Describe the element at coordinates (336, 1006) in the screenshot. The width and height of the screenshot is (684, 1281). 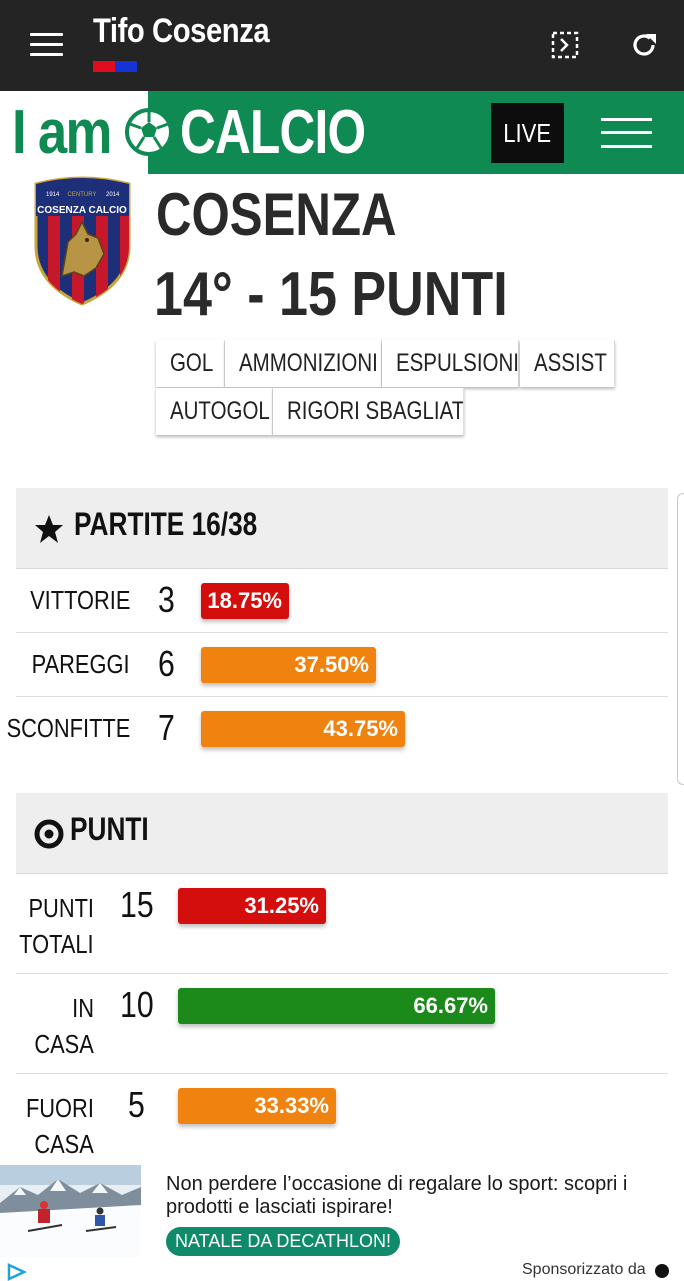
I see `percent-bar: 66.67%` at that location.